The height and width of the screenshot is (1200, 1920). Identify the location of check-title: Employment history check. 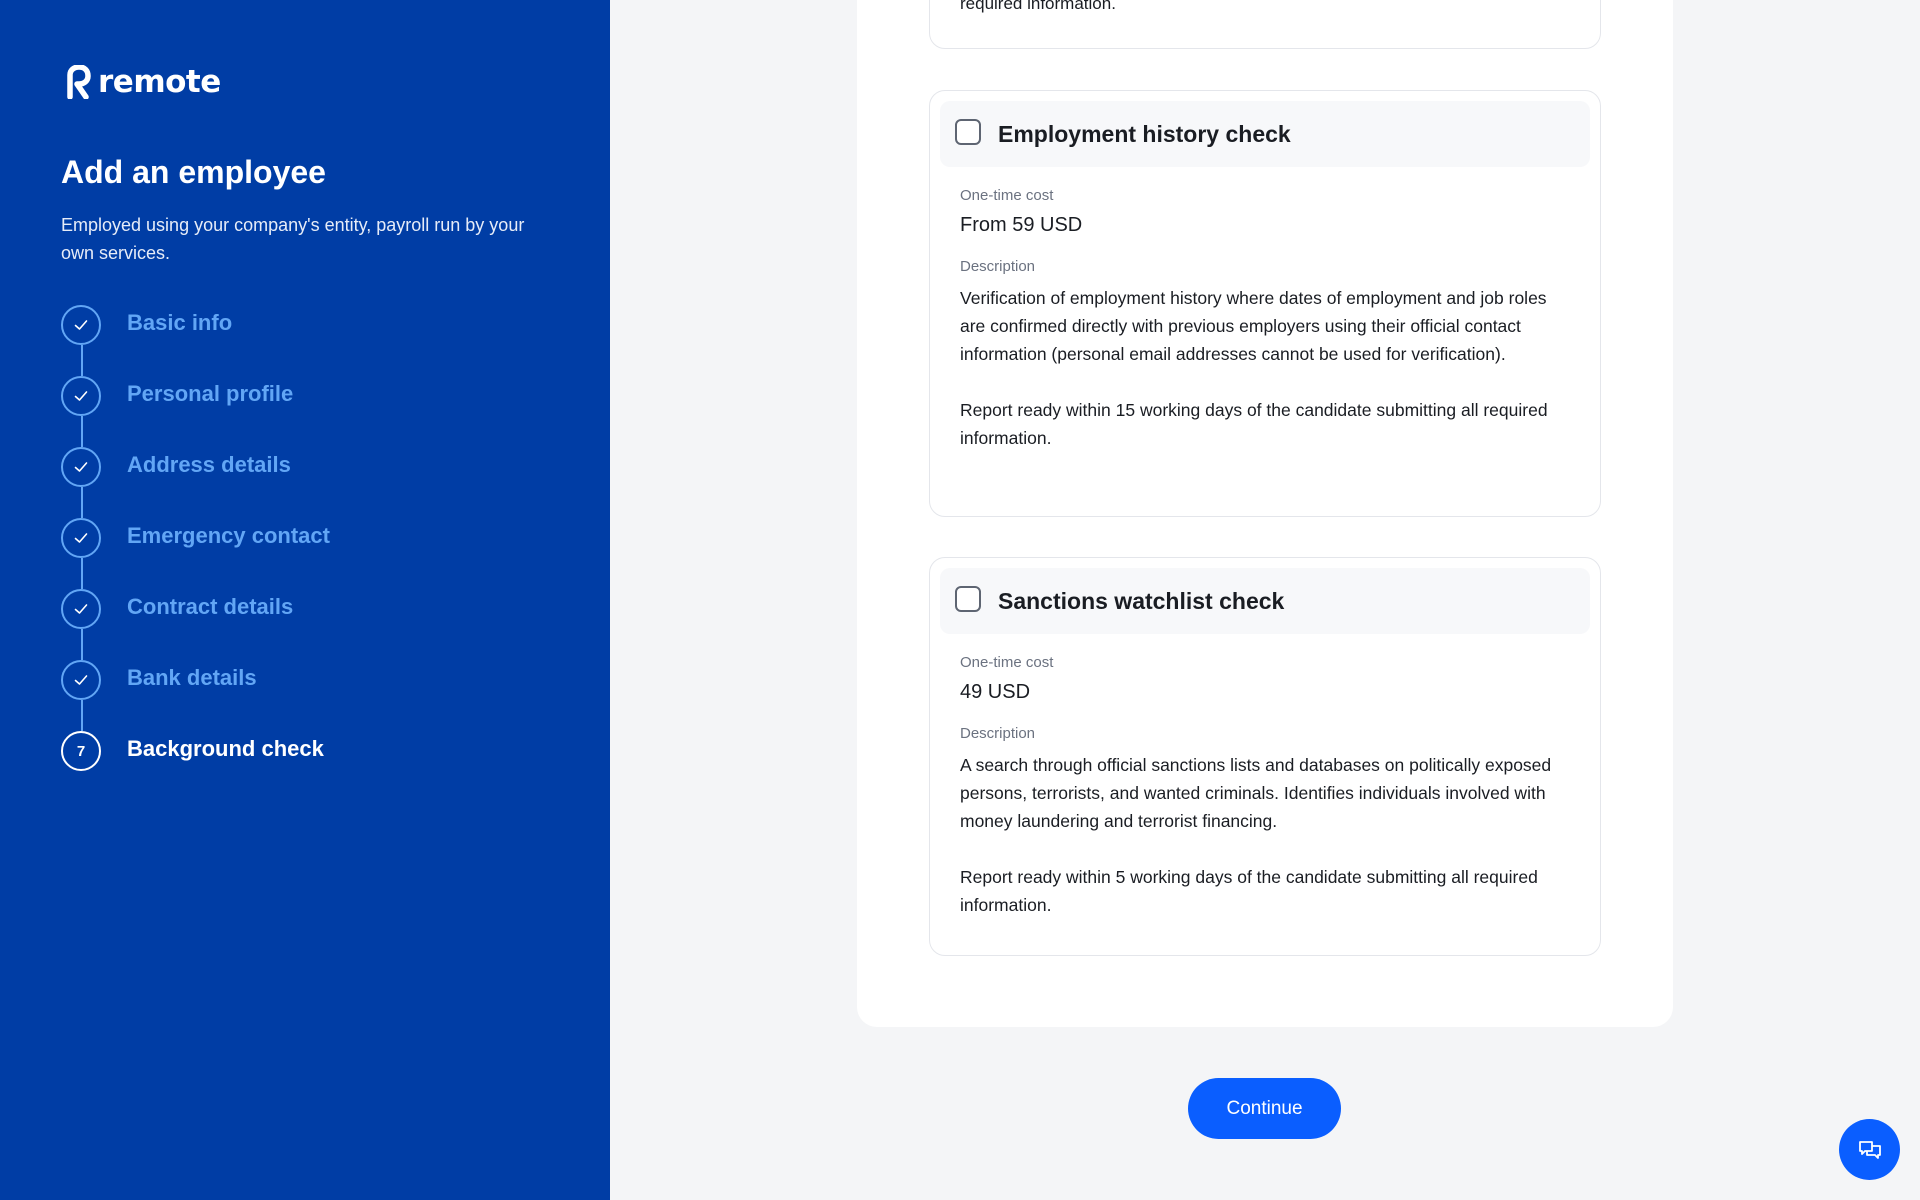
(1144, 133).